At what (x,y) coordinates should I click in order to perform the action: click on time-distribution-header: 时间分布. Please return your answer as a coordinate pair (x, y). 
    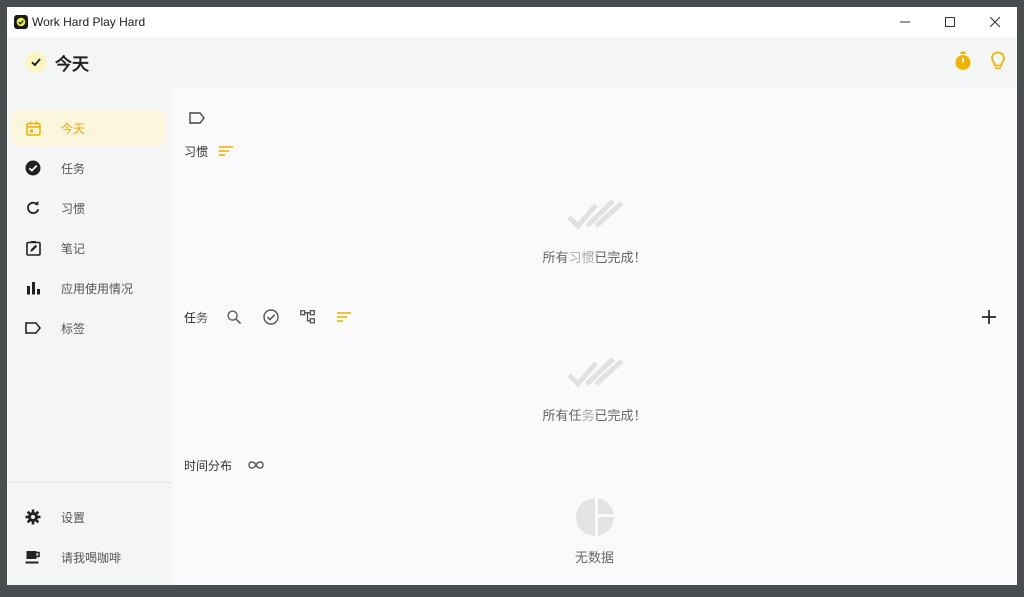
    Looking at the image, I should click on (225, 465).